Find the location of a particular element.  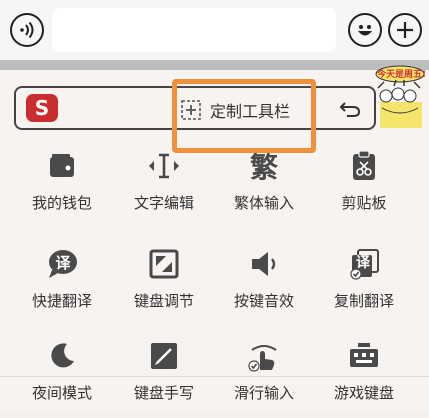

undo-icon is located at coordinates (350, 109).